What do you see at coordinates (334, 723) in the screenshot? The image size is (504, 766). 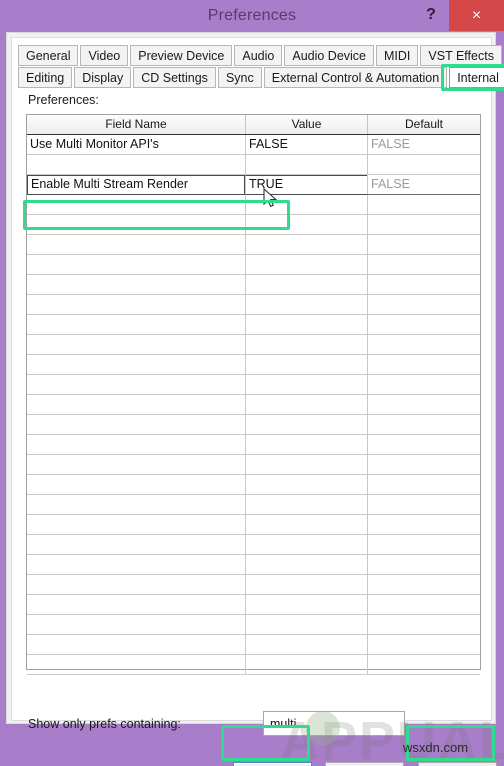 I see `filter-input` at bounding box center [334, 723].